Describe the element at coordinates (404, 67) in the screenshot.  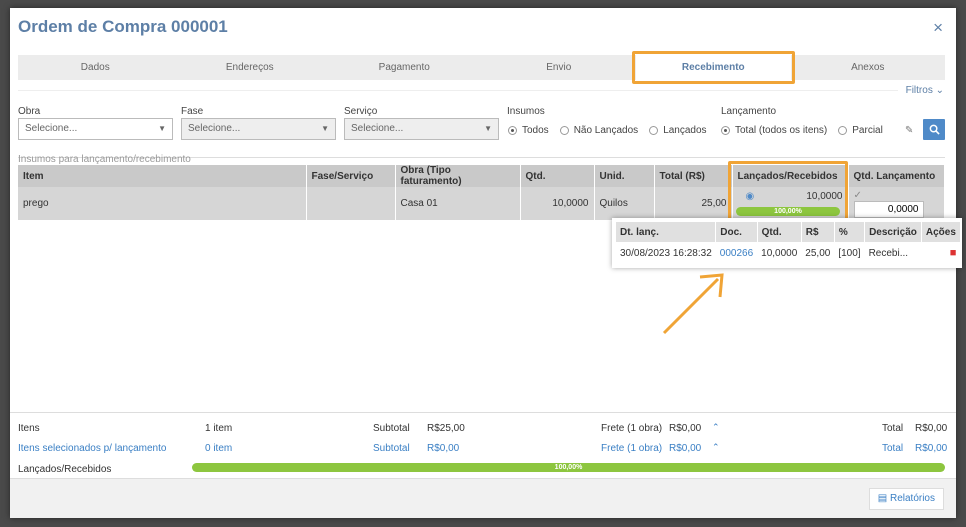
I see `tab-pagamento: Pagamento` at that location.